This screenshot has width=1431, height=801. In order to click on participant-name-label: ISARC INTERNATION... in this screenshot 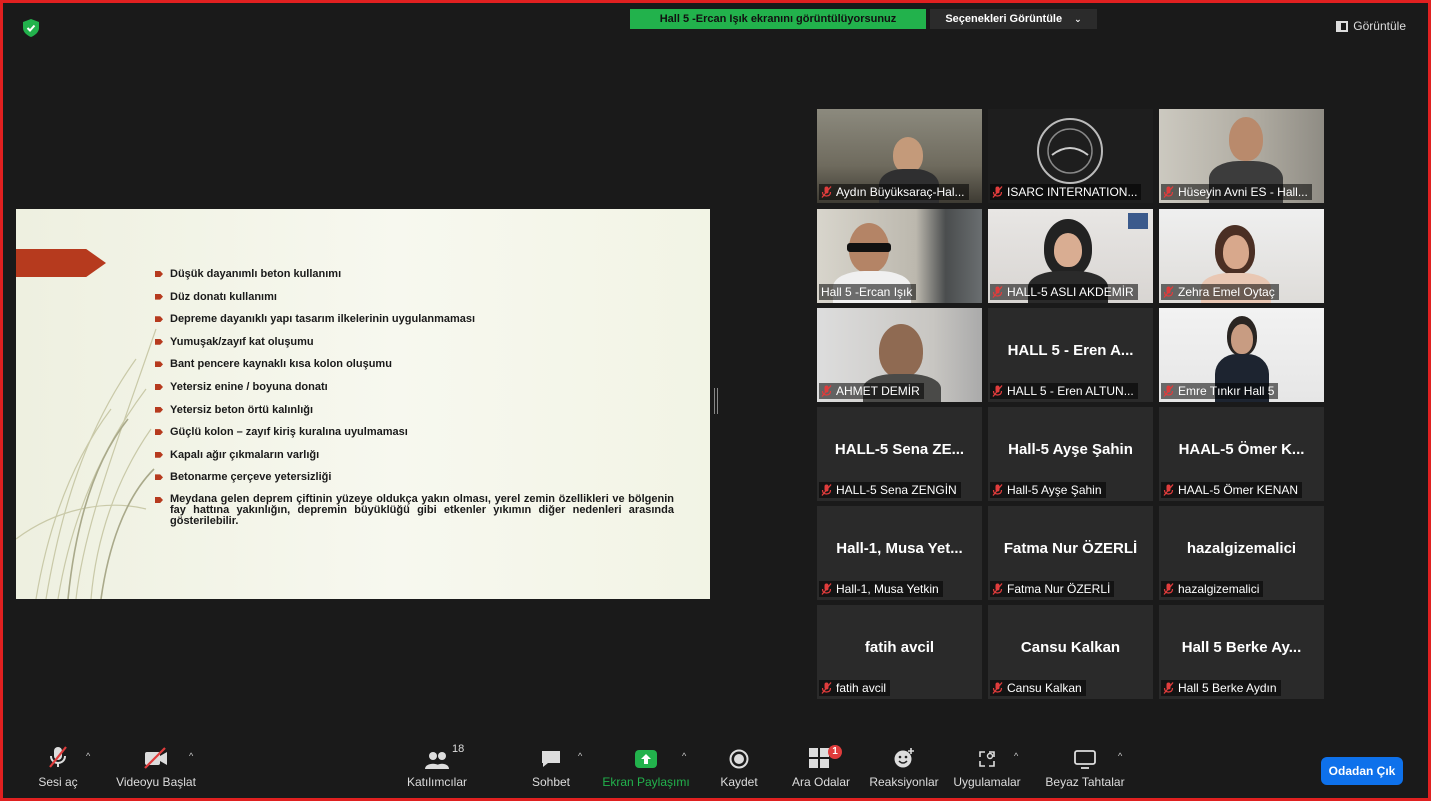, I will do `click(1066, 192)`.